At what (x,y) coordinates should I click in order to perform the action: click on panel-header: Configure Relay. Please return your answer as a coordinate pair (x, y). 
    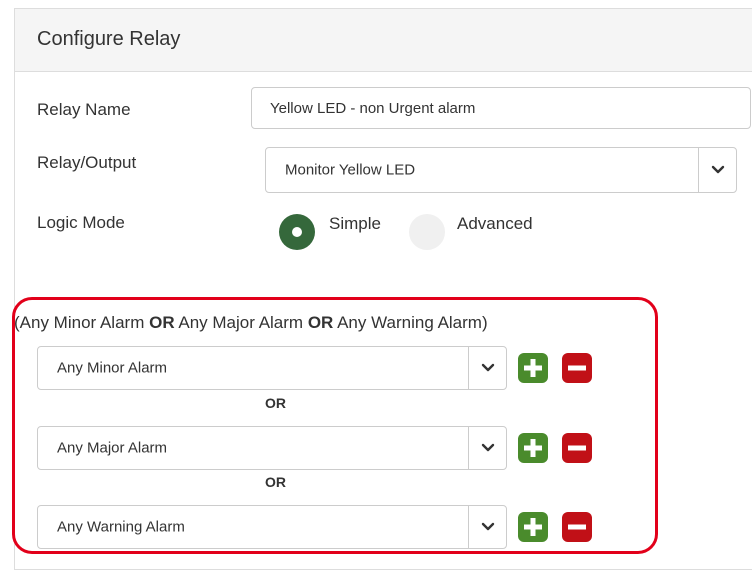
    Looking at the image, I should click on (383, 40).